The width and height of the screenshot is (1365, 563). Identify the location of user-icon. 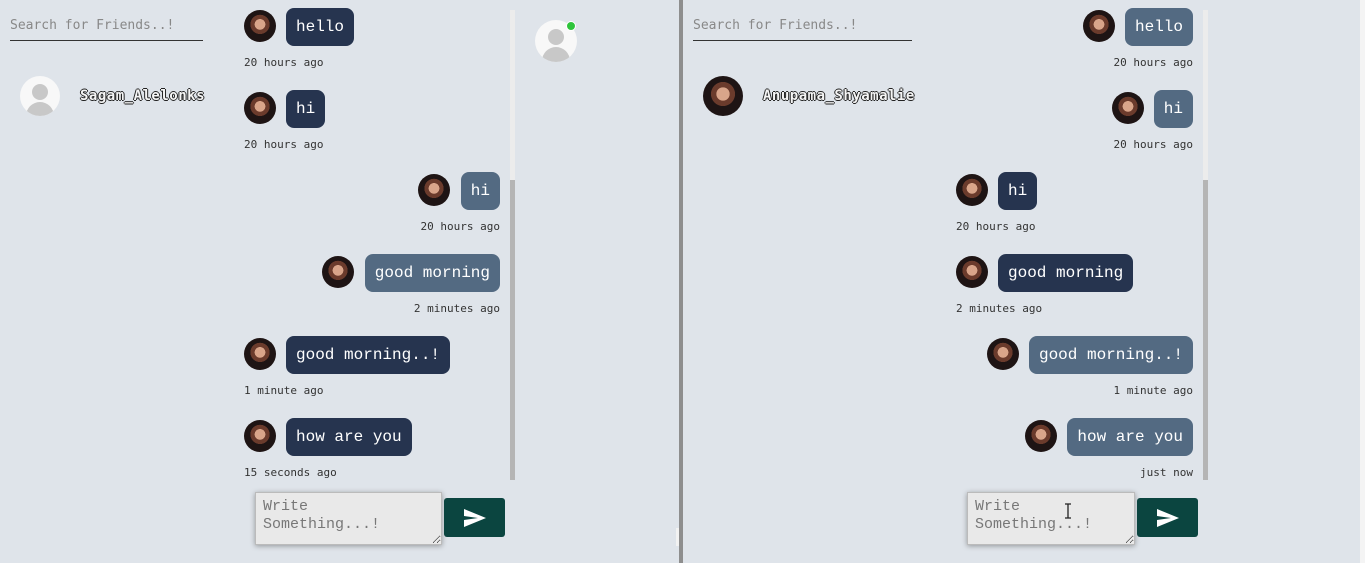
(40, 96).